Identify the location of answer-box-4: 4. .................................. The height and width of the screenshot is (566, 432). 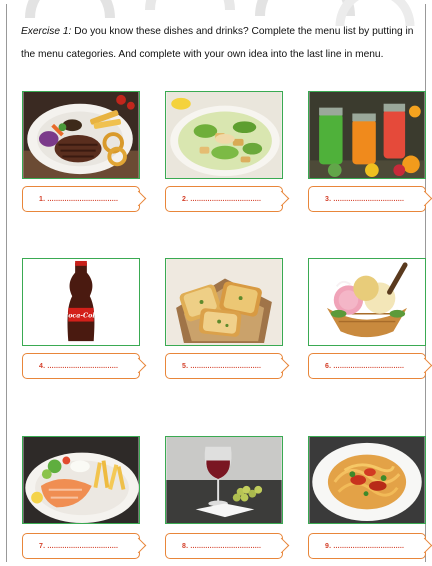
(81, 366).